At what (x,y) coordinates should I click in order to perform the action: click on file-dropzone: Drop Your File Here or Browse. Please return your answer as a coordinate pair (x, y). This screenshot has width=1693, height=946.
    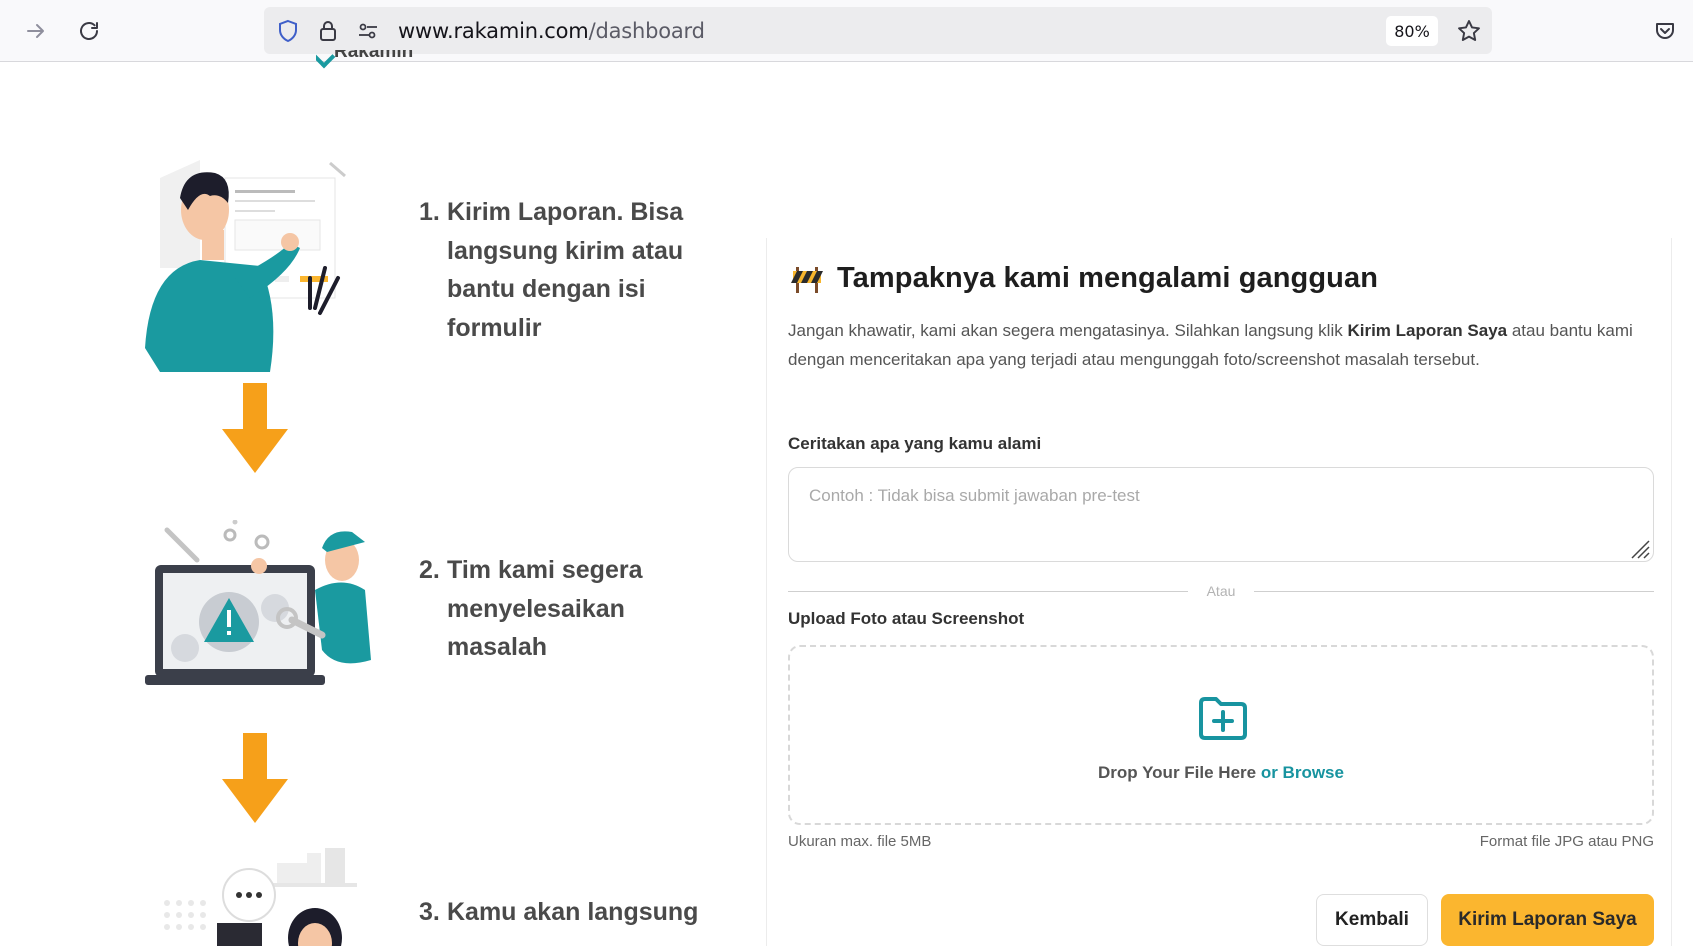
    Looking at the image, I should click on (1221, 735).